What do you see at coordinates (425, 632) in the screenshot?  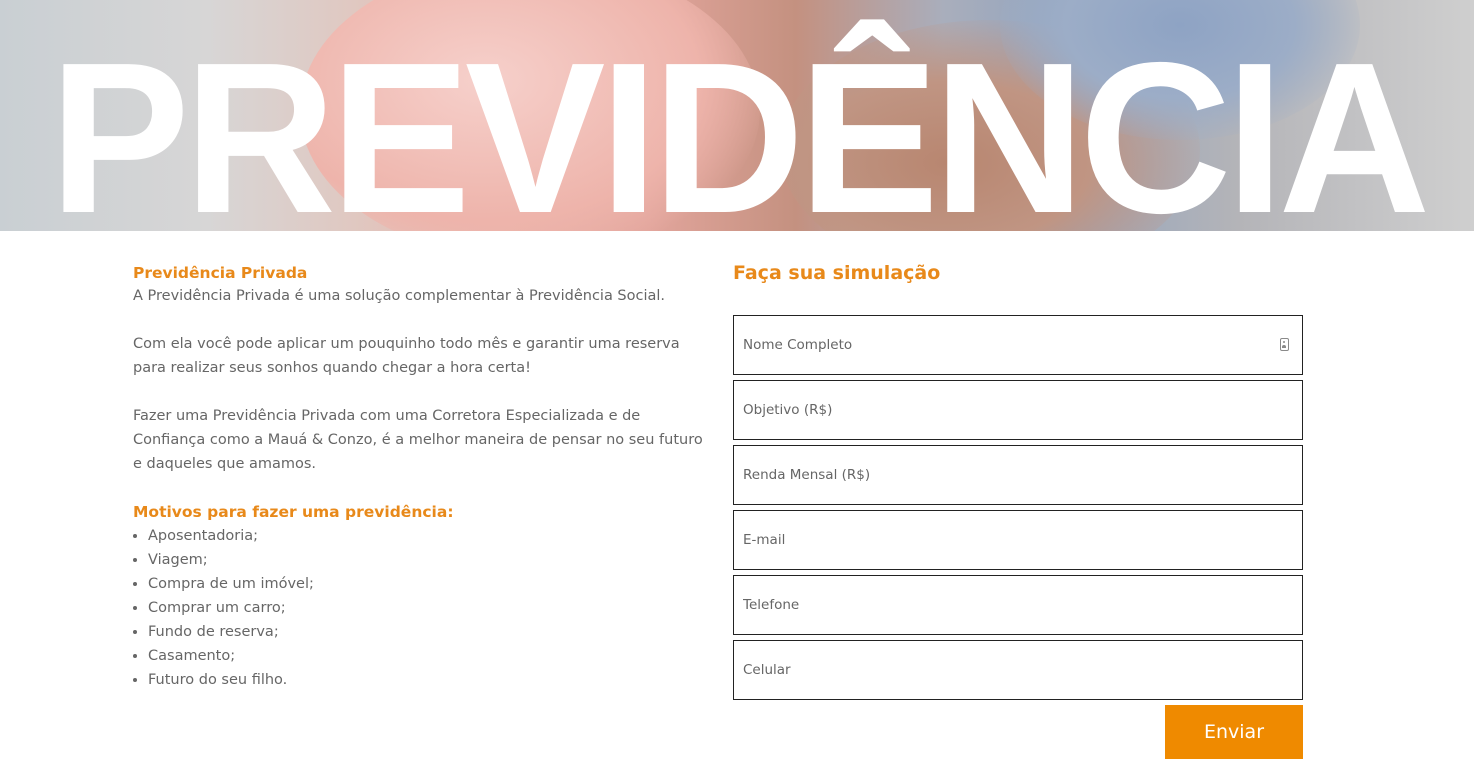 I see `list-item: Fundo de reserva;` at bounding box center [425, 632].